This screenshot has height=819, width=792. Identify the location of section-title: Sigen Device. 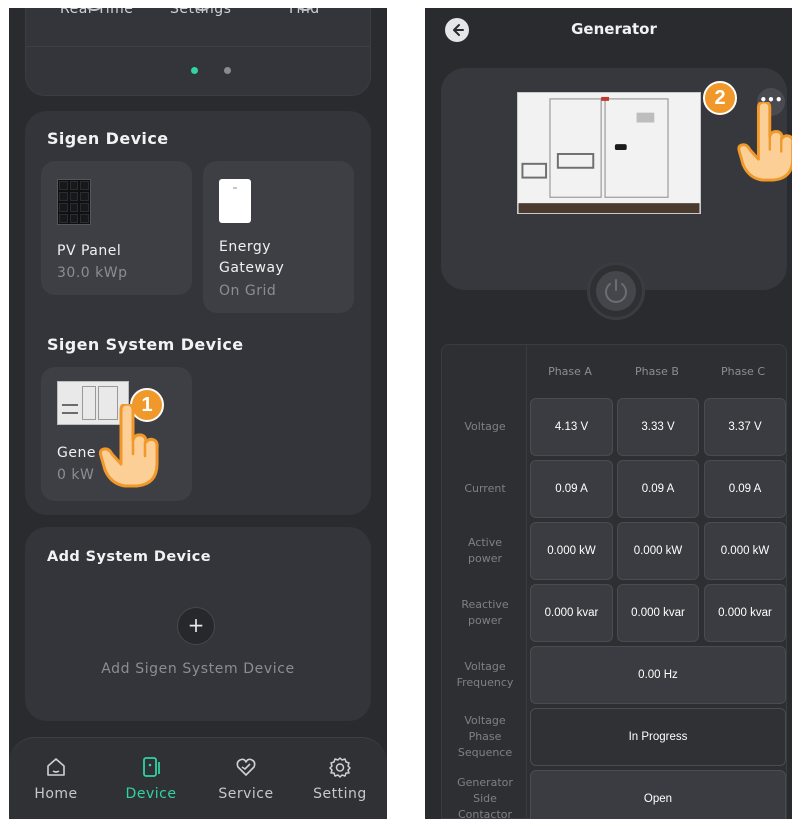
(108, 138).